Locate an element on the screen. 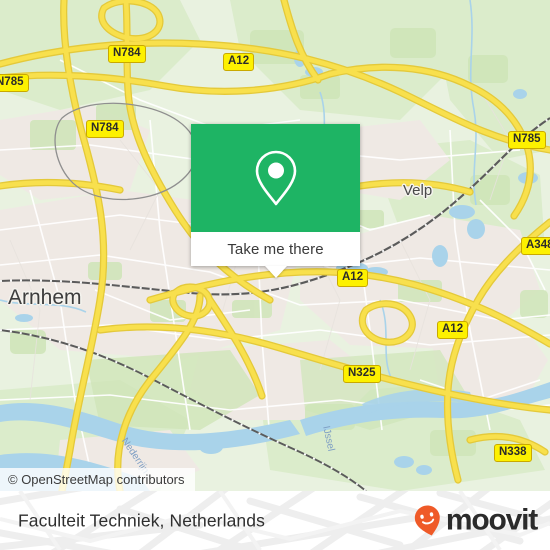 The image size is (550, 550). popup-action-bar: Take me there is located at coordinates (275, 255).